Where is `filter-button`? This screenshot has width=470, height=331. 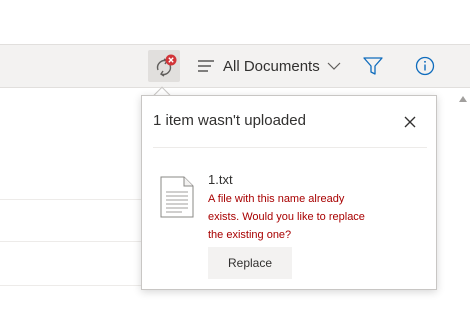
filter-button is located at coordinates (373, 66).